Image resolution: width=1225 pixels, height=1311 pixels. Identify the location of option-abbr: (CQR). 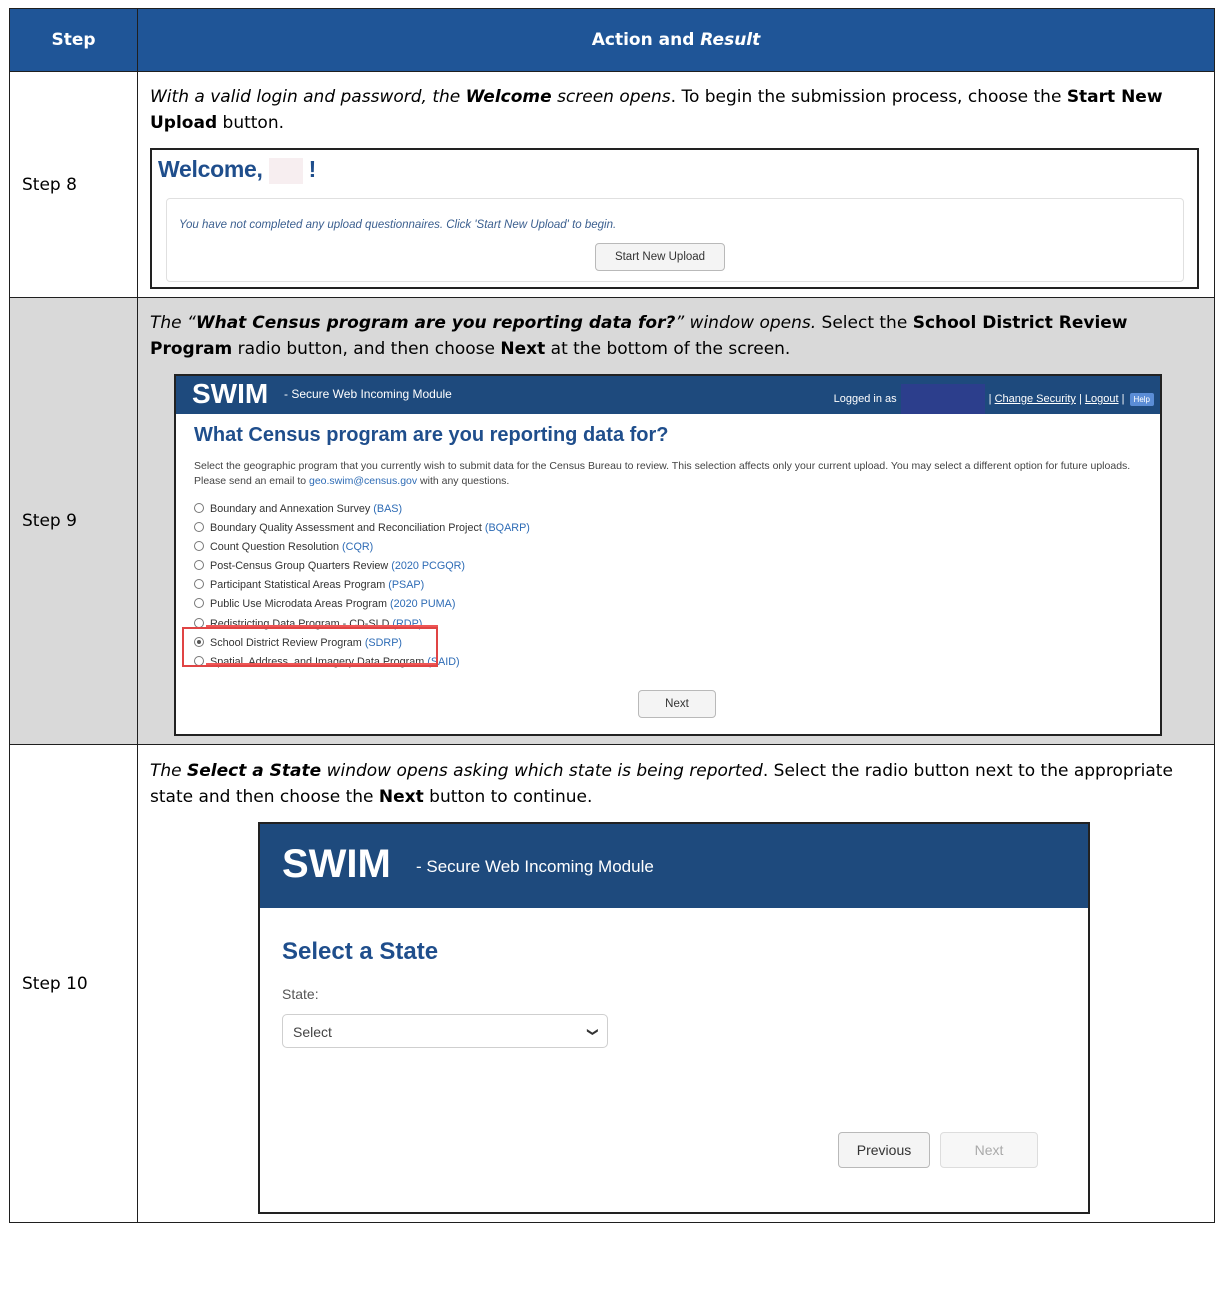
(358, 547).